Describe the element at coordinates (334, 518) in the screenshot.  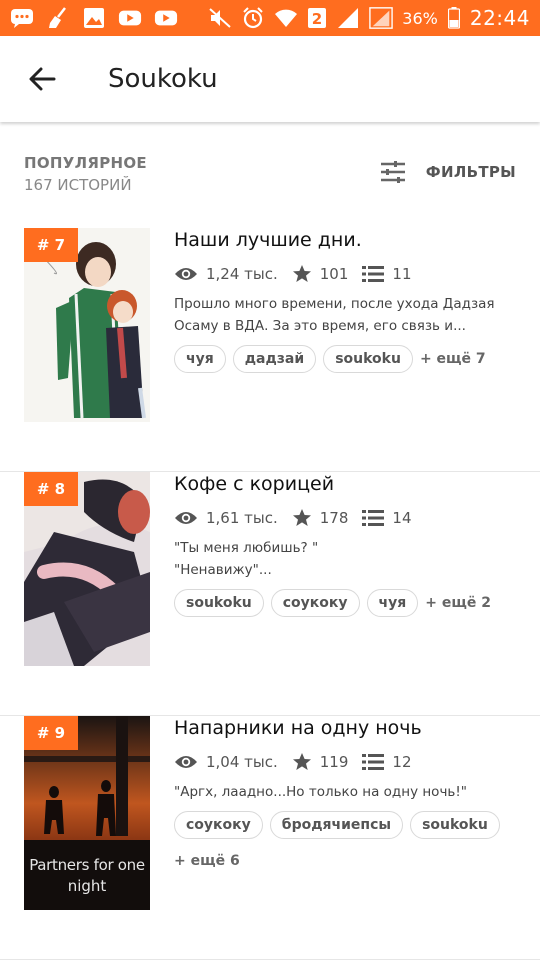
I see `votes-count: 178` at that location.